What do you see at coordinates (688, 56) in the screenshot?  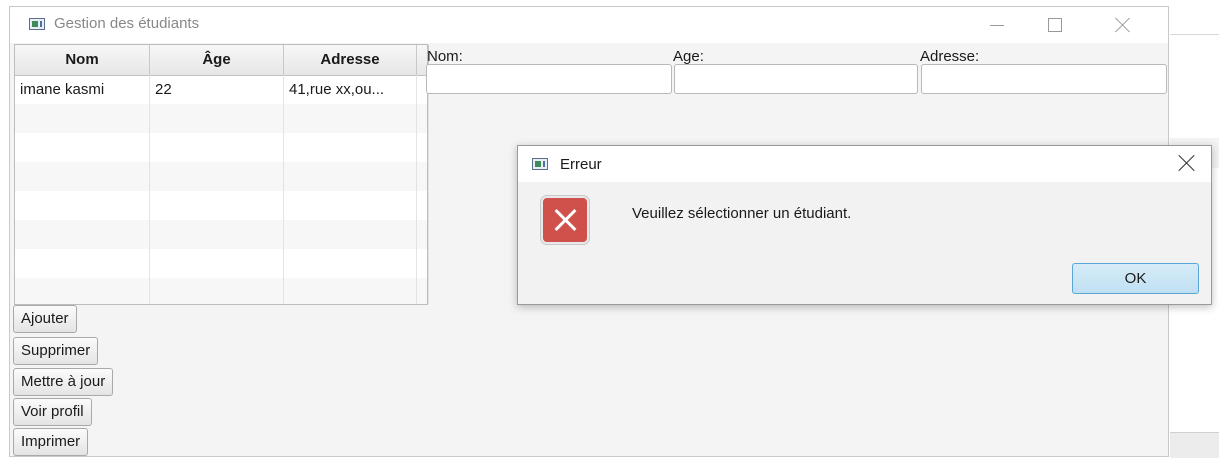 I see `age-label: Age:` at bounding box center [688, 56].